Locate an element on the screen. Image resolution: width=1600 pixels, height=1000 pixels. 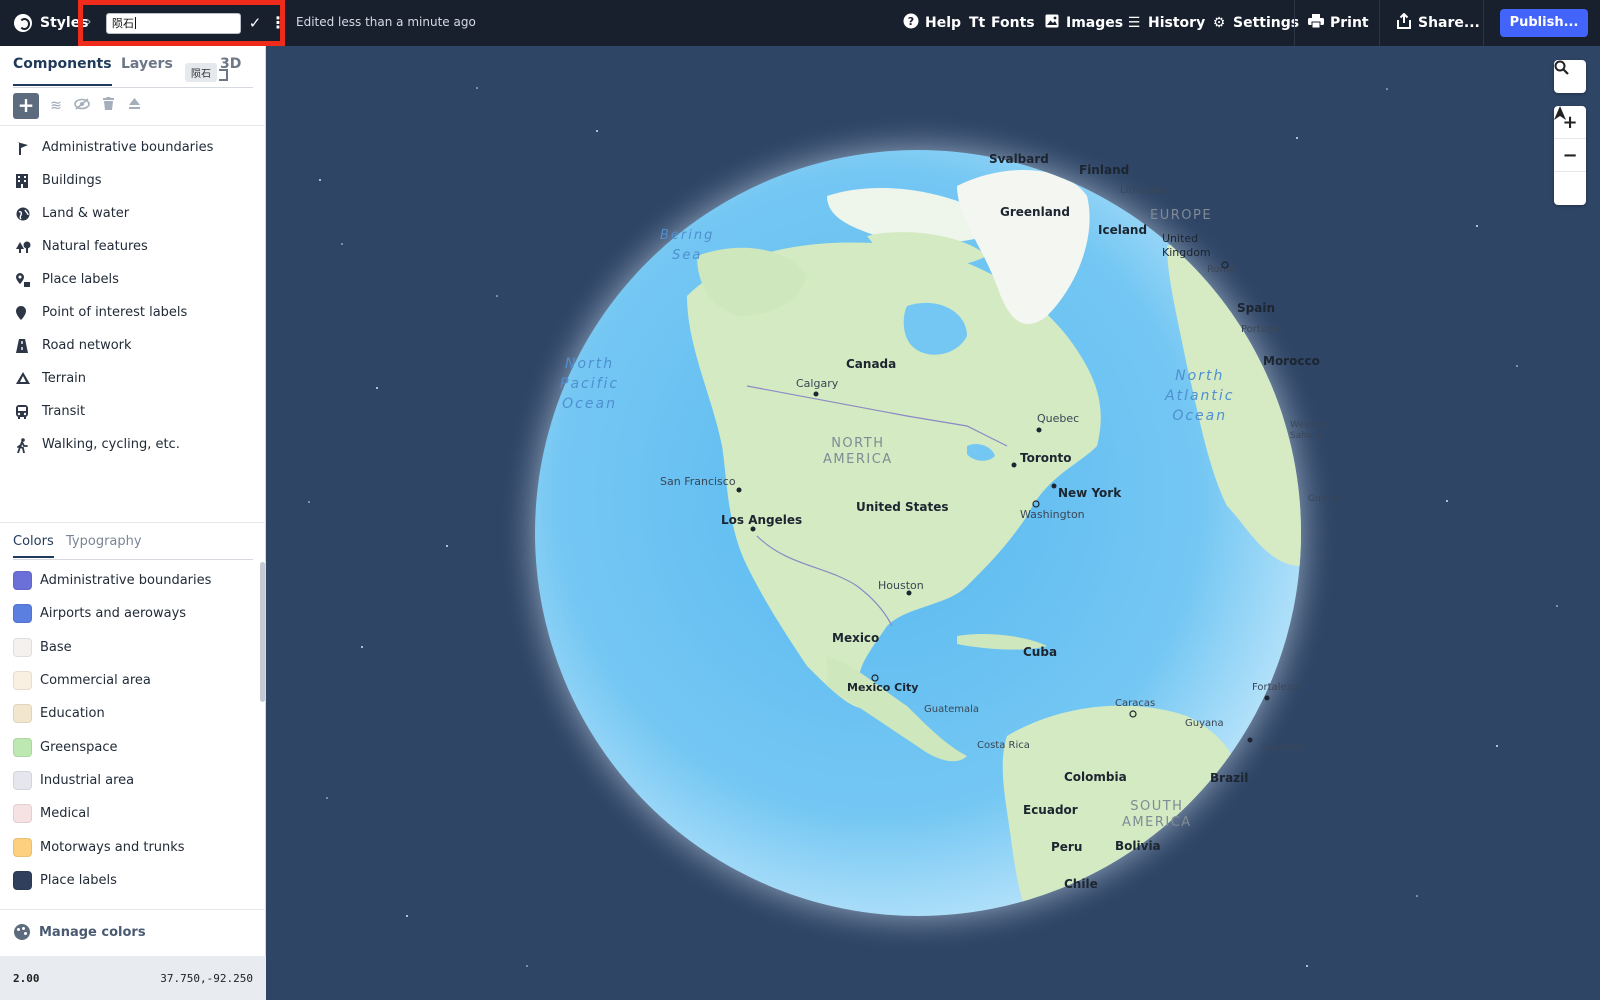
map-search-button is located at coordinates (1570, 76).